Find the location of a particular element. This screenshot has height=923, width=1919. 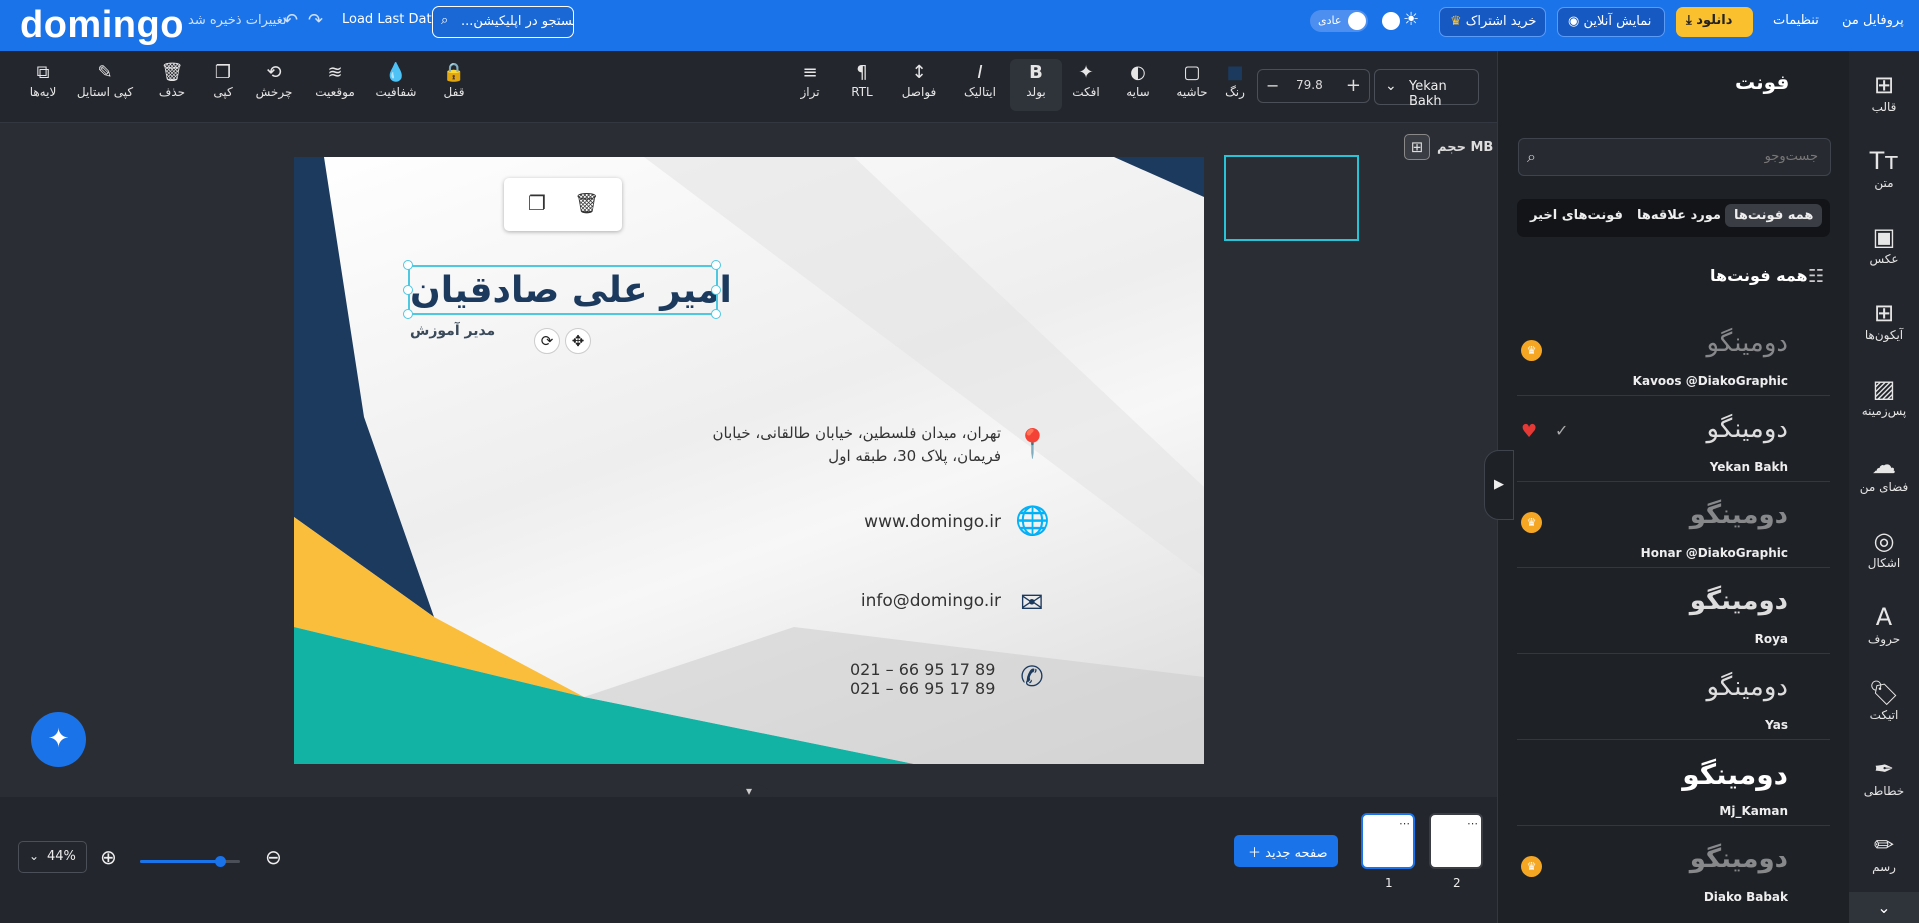

logo: domingo is located at coordinates (102, 25).